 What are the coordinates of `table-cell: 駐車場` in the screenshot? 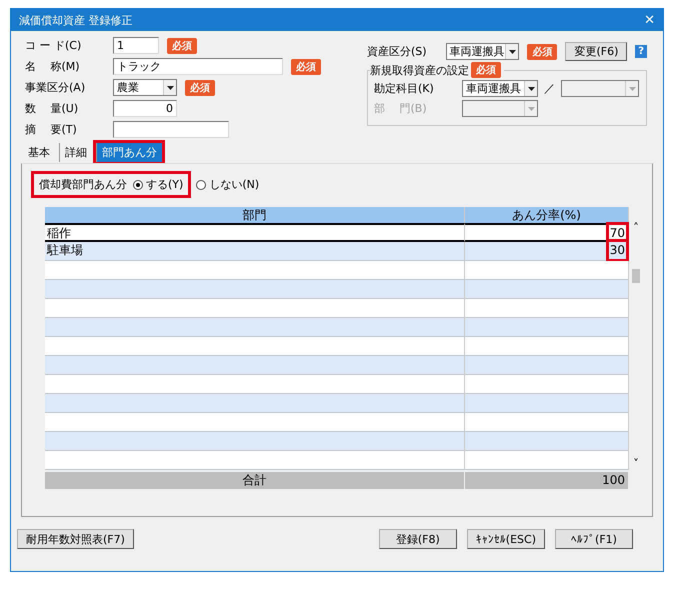 It's located at (255, 251).